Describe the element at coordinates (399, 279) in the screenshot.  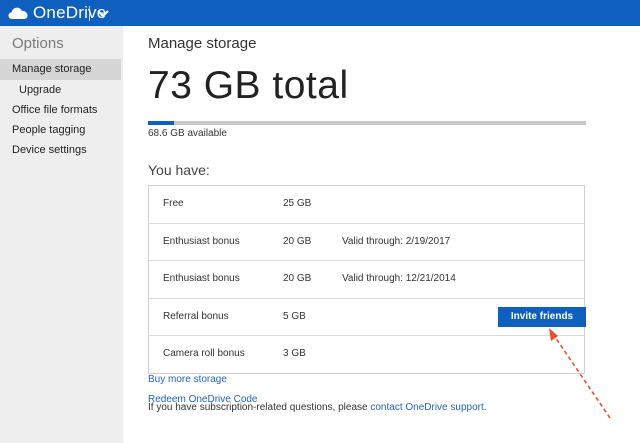
I see `row-validity: Valid through: 12/21/2014` at that location.